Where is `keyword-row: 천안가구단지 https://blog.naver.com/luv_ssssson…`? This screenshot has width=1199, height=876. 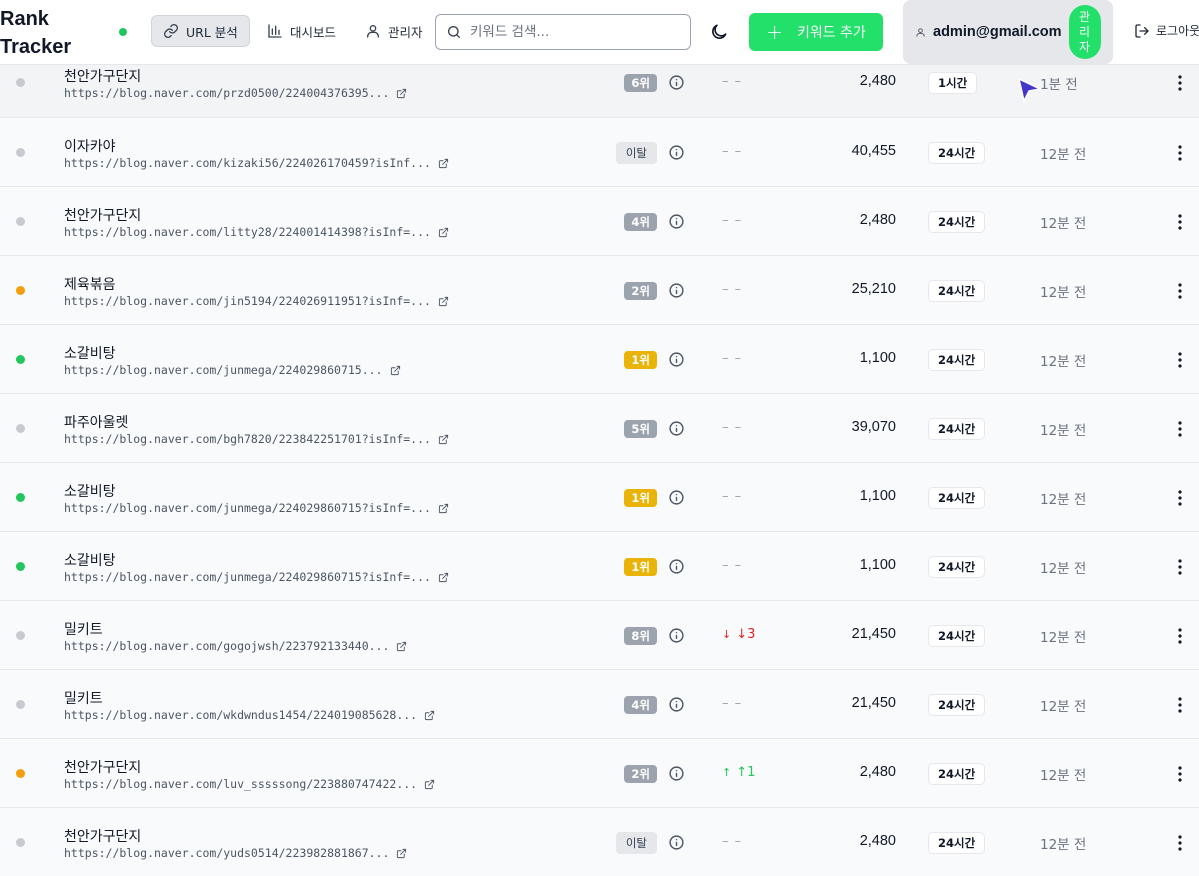 keyword-row: 천안가구단지 https://blog.naver.com/luv_ssssson… is located at coordinates (599, 773).